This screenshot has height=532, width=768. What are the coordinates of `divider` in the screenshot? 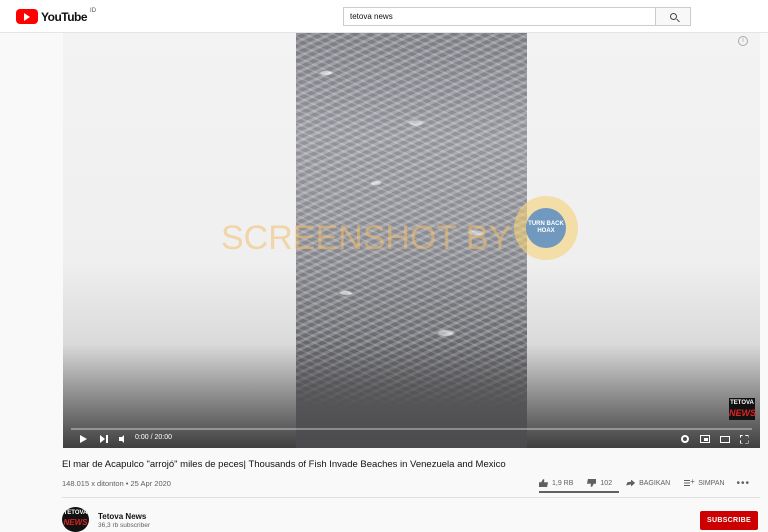 It's located at (411, 497).